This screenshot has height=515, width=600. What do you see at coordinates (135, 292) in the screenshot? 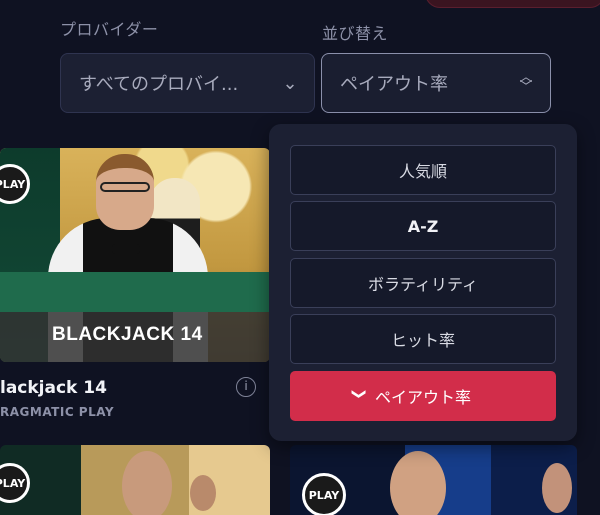
I see `table-surface` at bounding box center [135, 292].